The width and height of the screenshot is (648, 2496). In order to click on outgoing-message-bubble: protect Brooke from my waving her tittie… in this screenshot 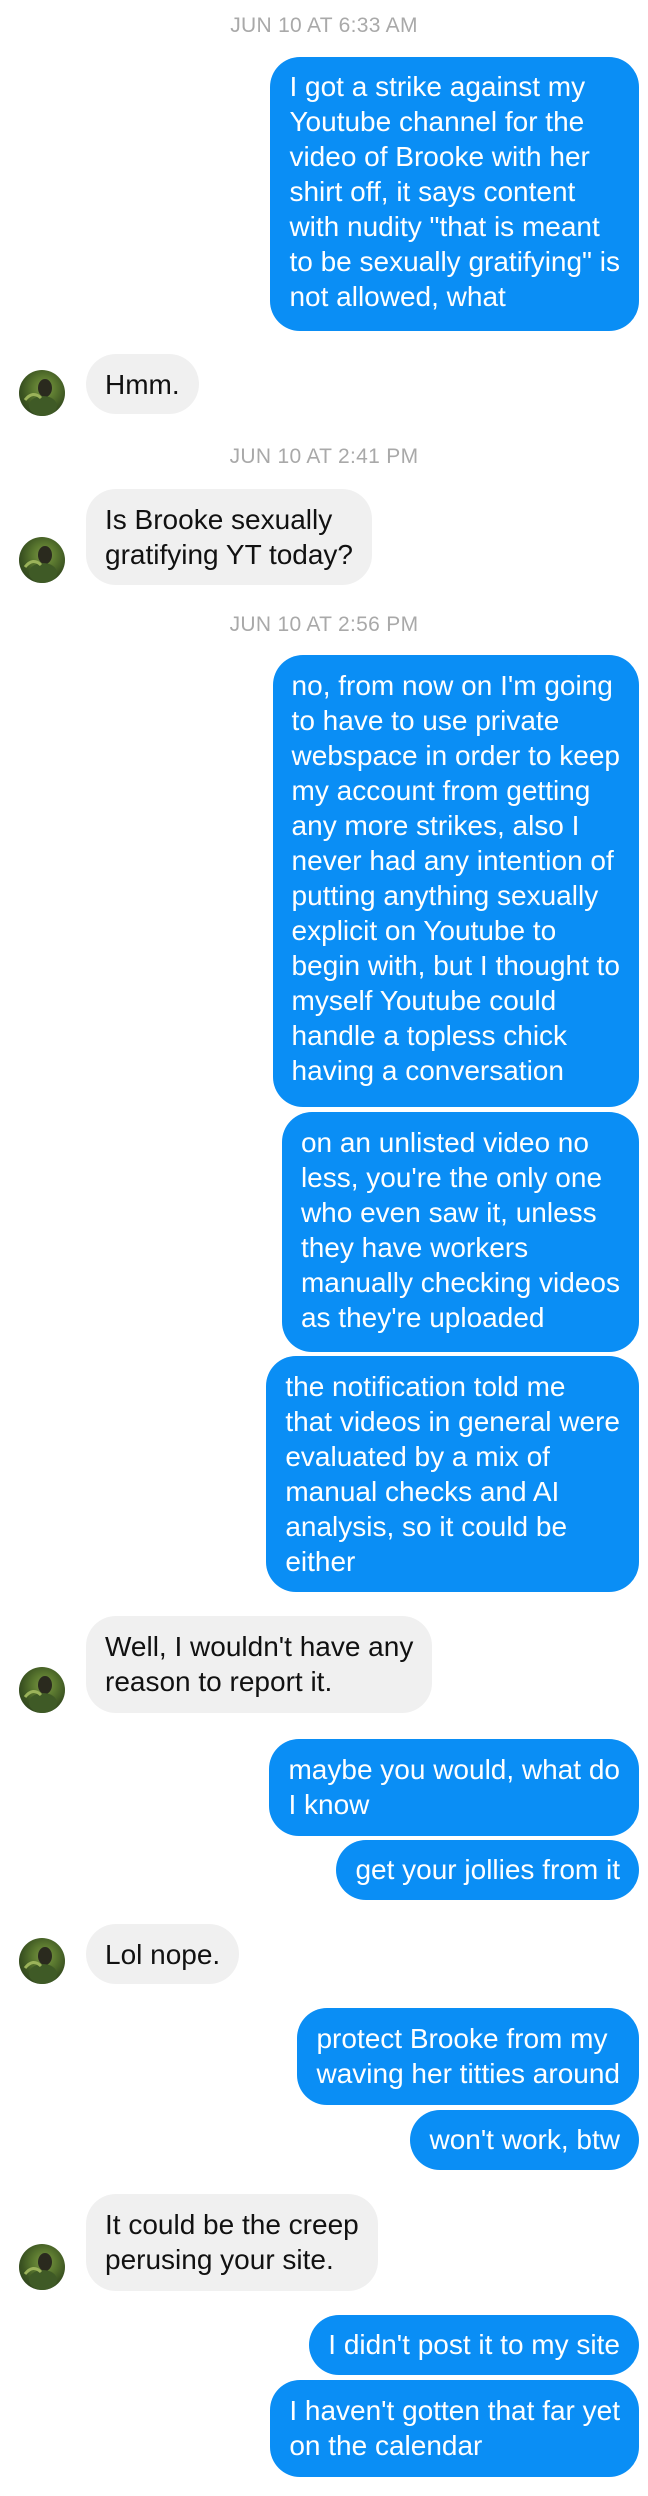, I will do `click(468, 2056)`.